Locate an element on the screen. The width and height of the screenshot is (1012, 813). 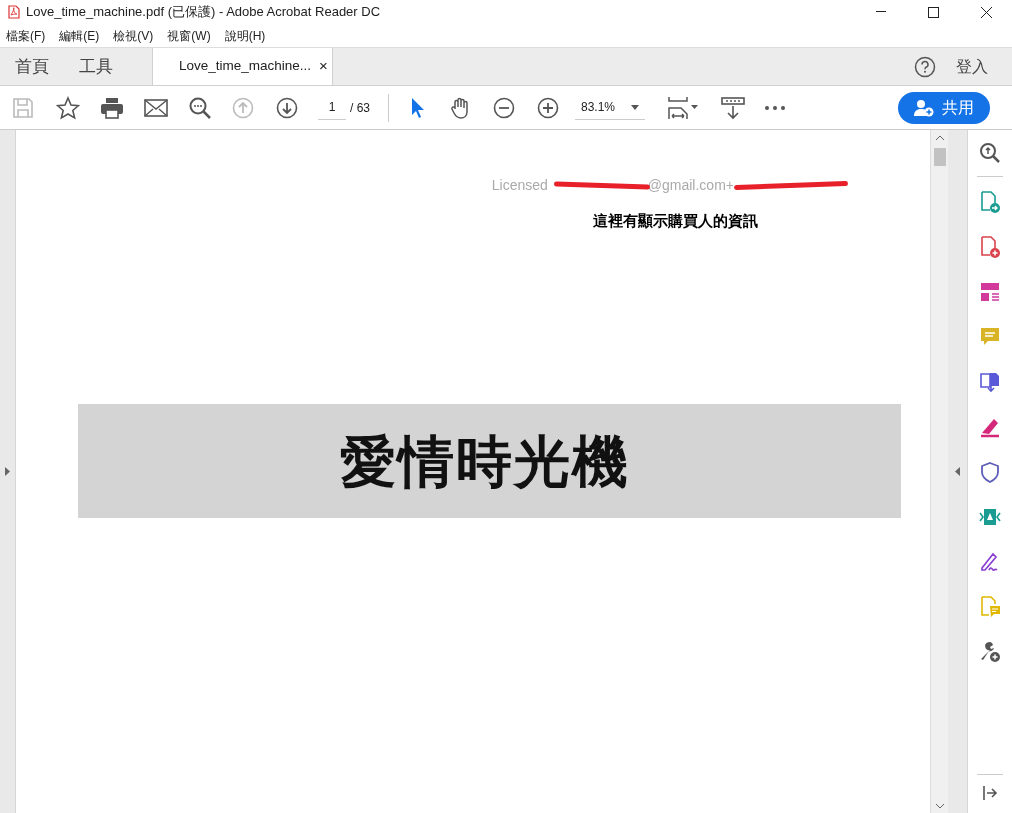
pdf-file-icon is located at coordinates (14, 12).